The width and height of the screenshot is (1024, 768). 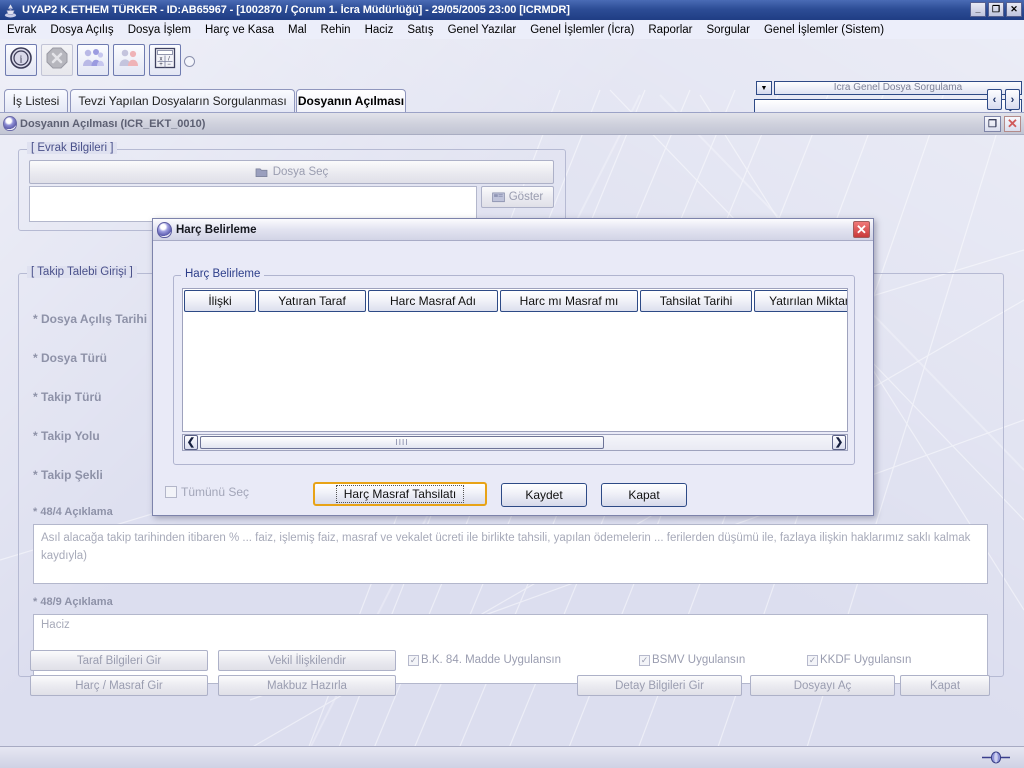 What do you see at coordinates (992, 124) in the screenshot?
I see `frame-restore-button: ❐` at bounding box center [992, 124].